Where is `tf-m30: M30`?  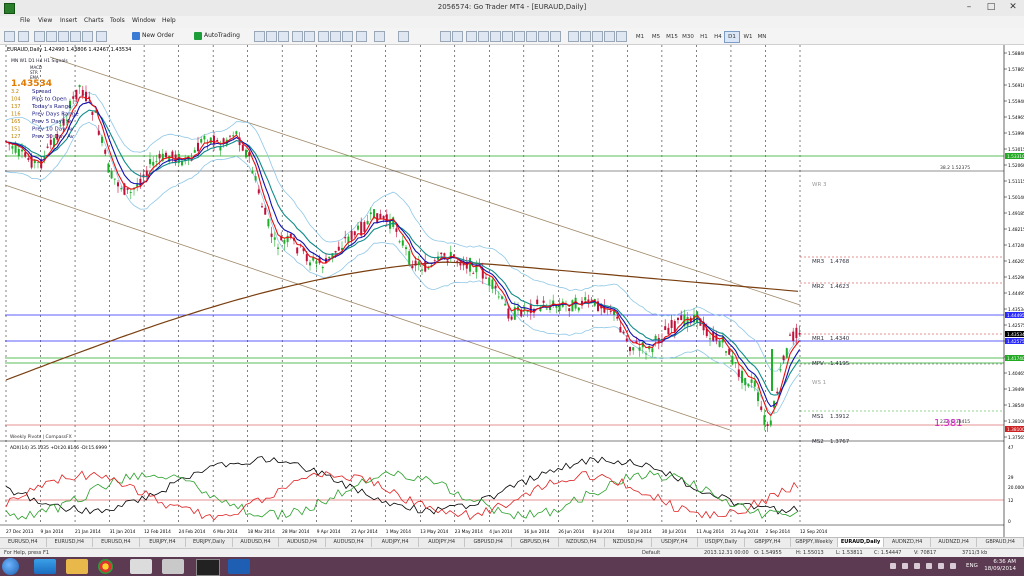
tf-m30: M30 is located at coordinates (688, 37).